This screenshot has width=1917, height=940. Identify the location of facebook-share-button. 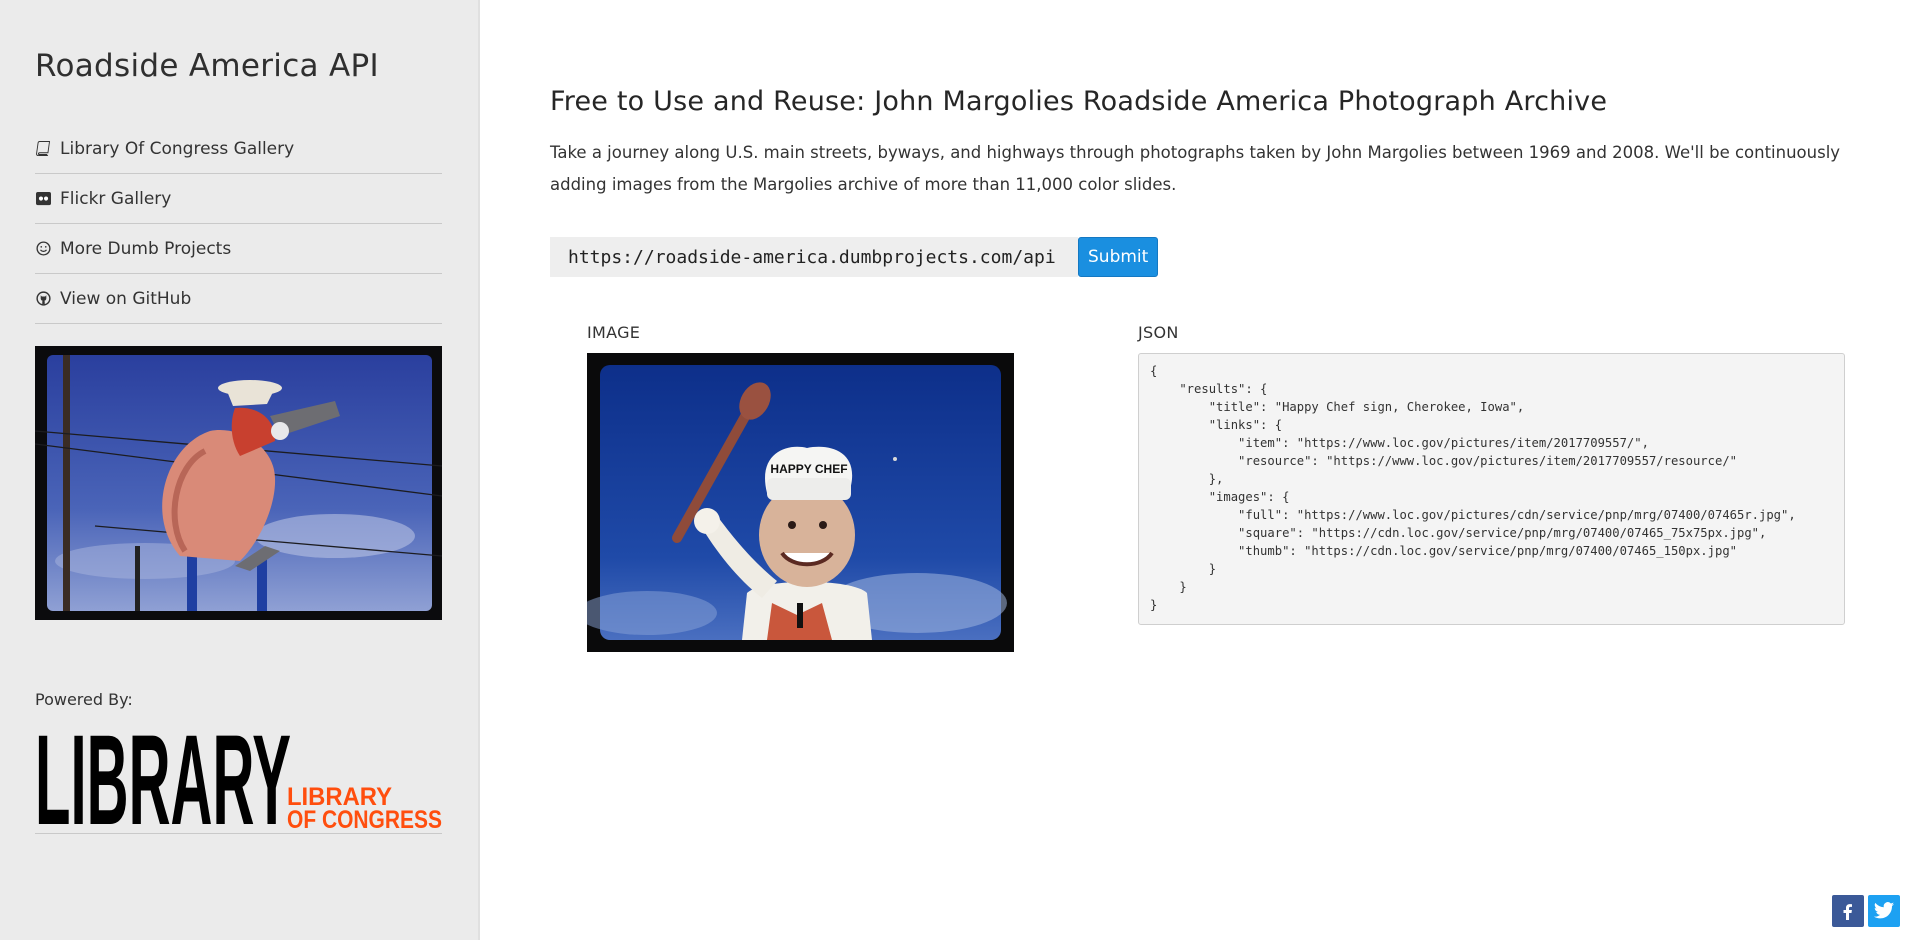
(1848, 911).